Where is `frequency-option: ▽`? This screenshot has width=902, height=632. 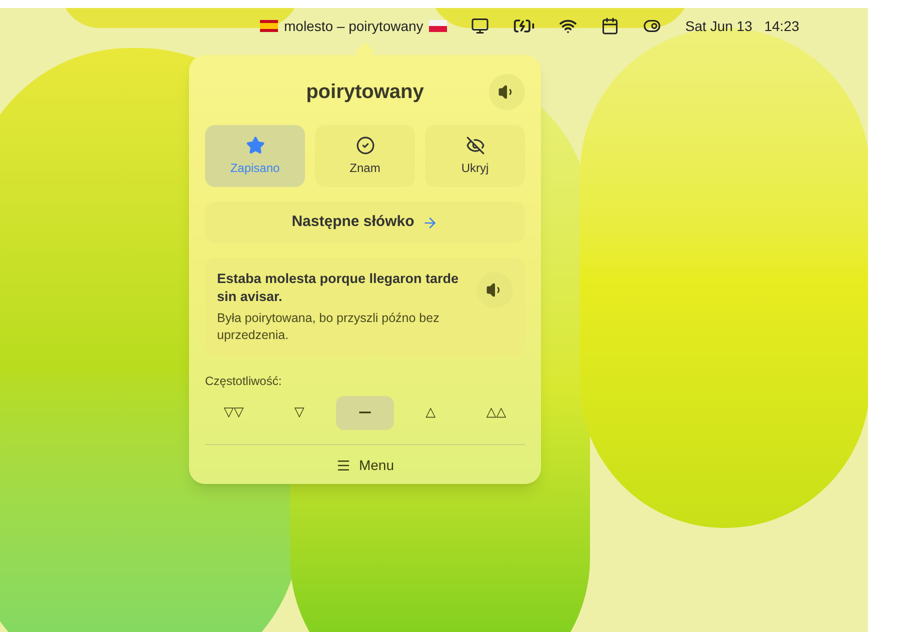
frequency-option: ▽ is located at coordinates (299, 413).